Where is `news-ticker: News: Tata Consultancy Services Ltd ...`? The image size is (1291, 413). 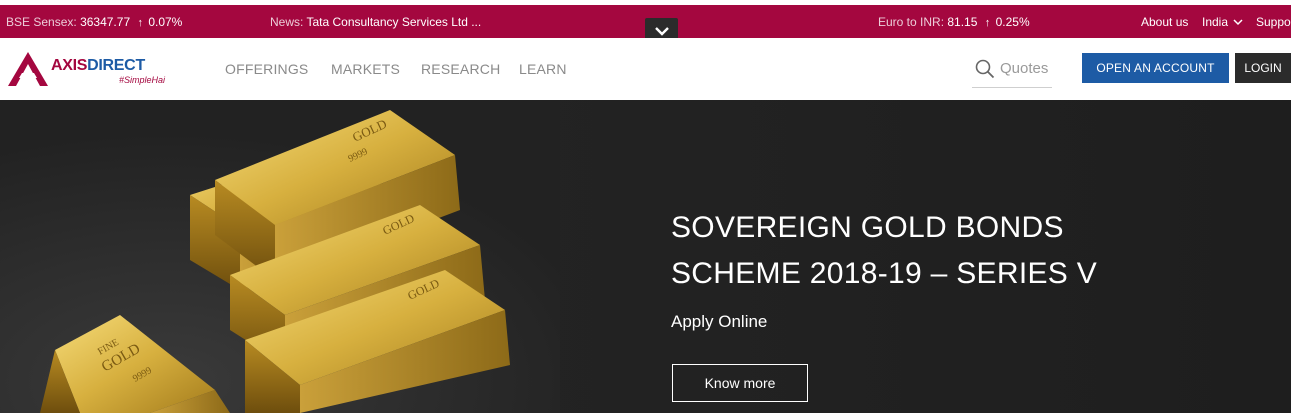 news-ticker: News: Tata Consultancy Services Ltd ... is located at coordinates (375, 22).